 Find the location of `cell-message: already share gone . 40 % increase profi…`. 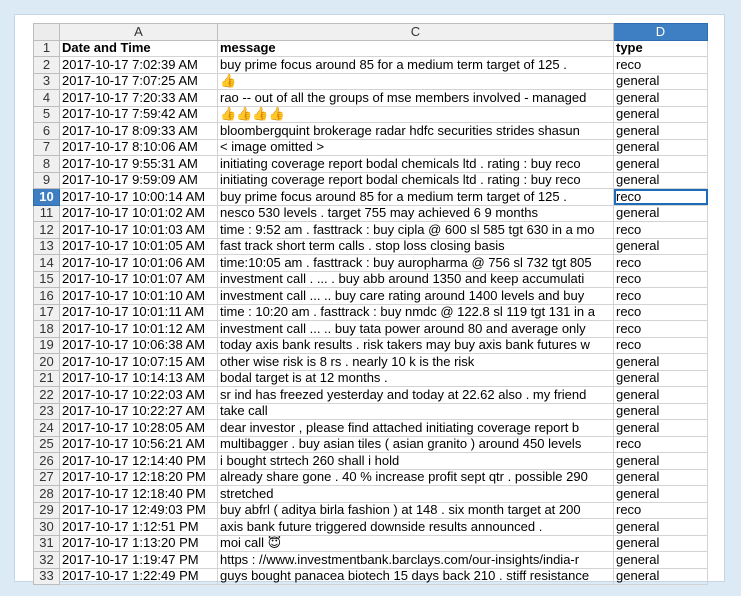

cell-message: already share gone . 40 % increase profi… is located at coordinates (415, 477).